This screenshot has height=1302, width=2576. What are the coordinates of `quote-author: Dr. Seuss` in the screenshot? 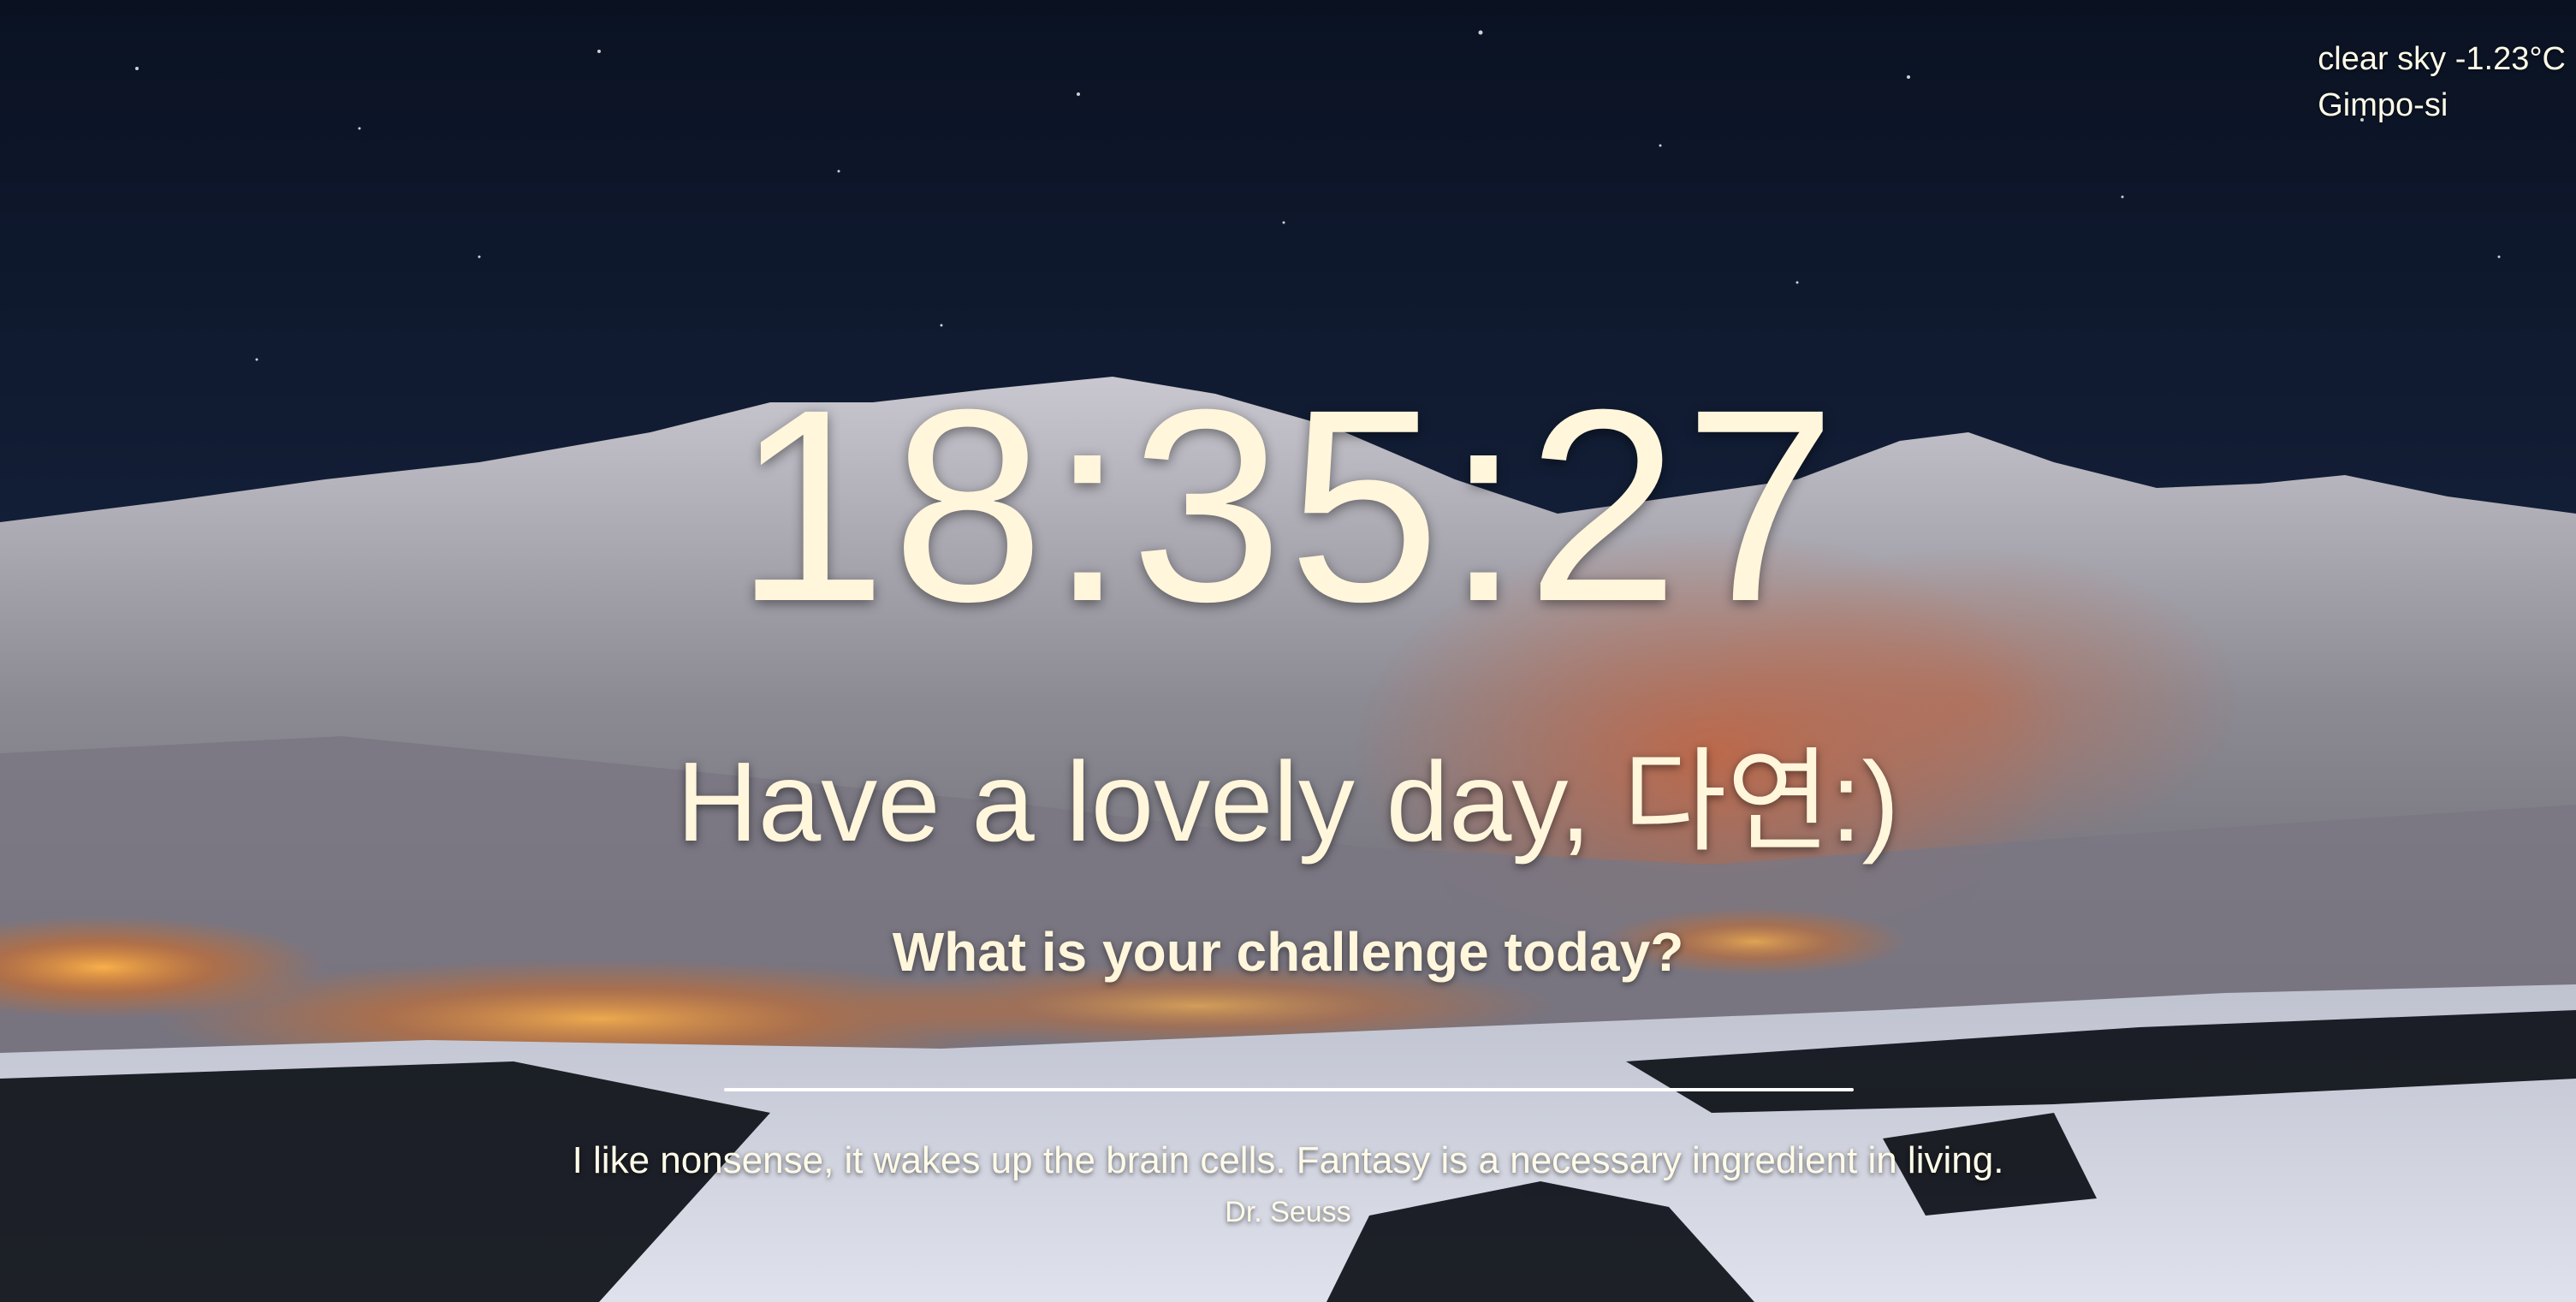 It's located at (1288, 1212).